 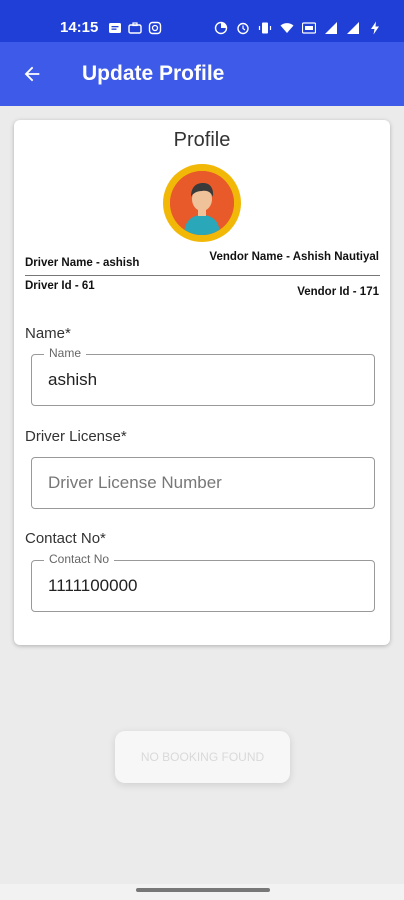 I want to click on navigation-bar, so click(x=202, y=892).